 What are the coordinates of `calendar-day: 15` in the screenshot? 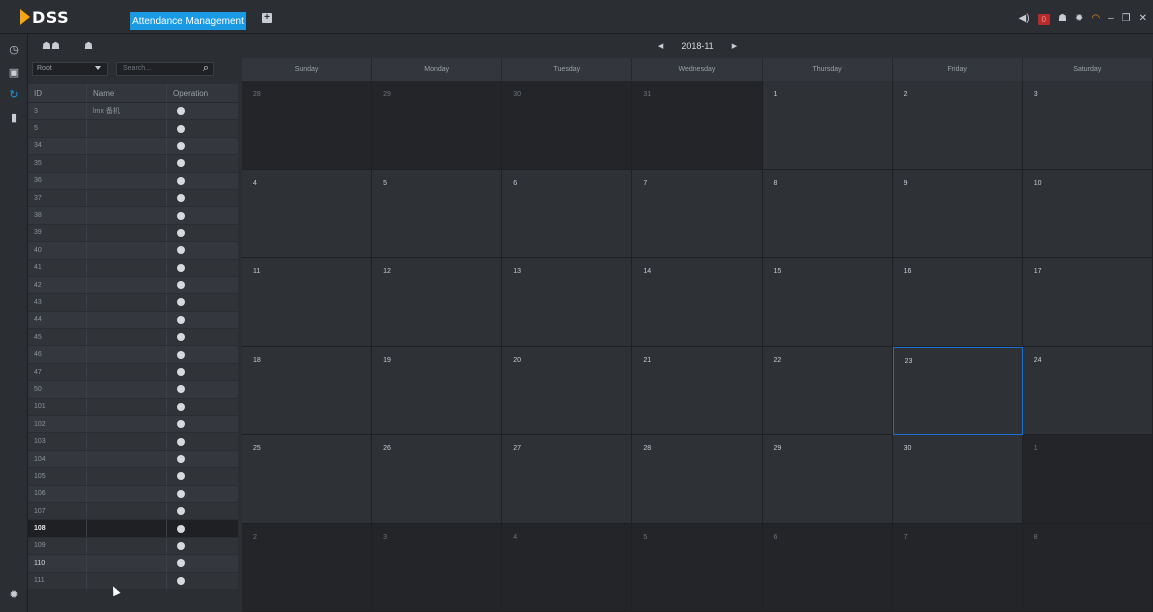 It's located at (827, 302).